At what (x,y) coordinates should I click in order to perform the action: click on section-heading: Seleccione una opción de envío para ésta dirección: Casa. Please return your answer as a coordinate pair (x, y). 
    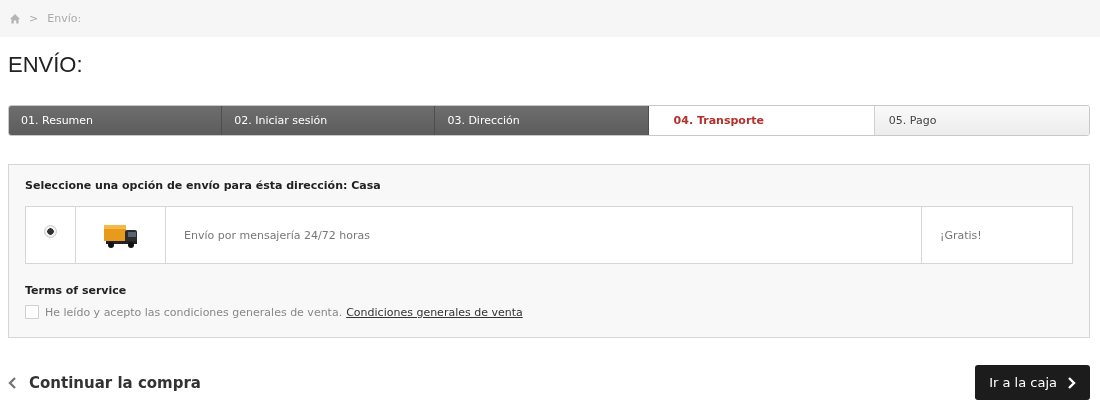
    Looking at the image, I should click on (203, 185).